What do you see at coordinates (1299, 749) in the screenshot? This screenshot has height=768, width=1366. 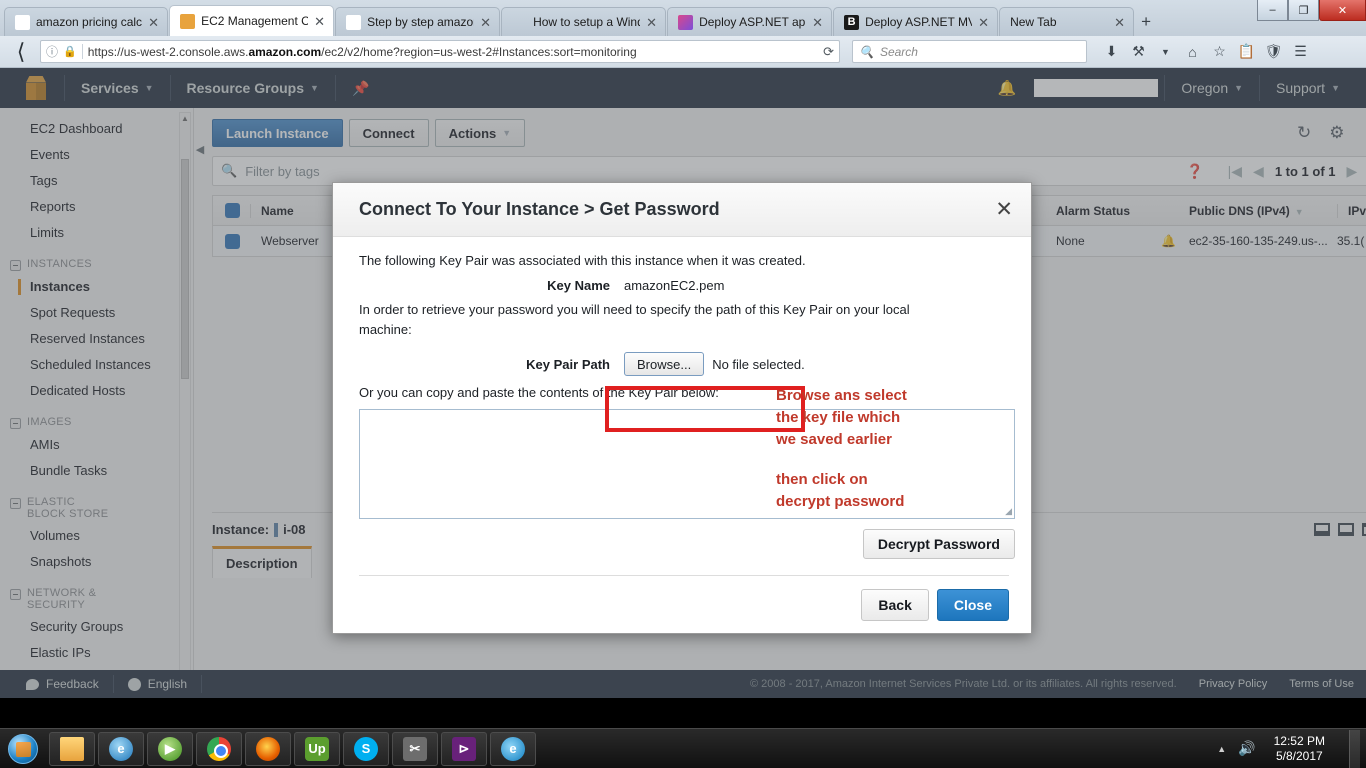 I see `clock: 12:52 PM 5/8/2017` at bounding box center [1299, 749].